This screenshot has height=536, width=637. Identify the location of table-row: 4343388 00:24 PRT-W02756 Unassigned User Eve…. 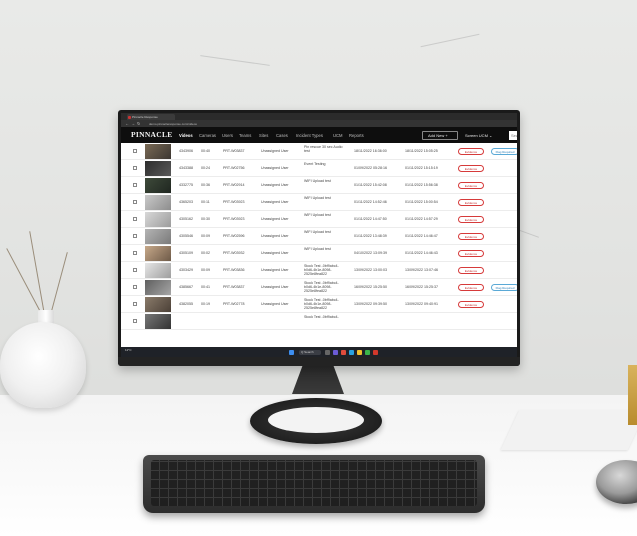
(319, 168).